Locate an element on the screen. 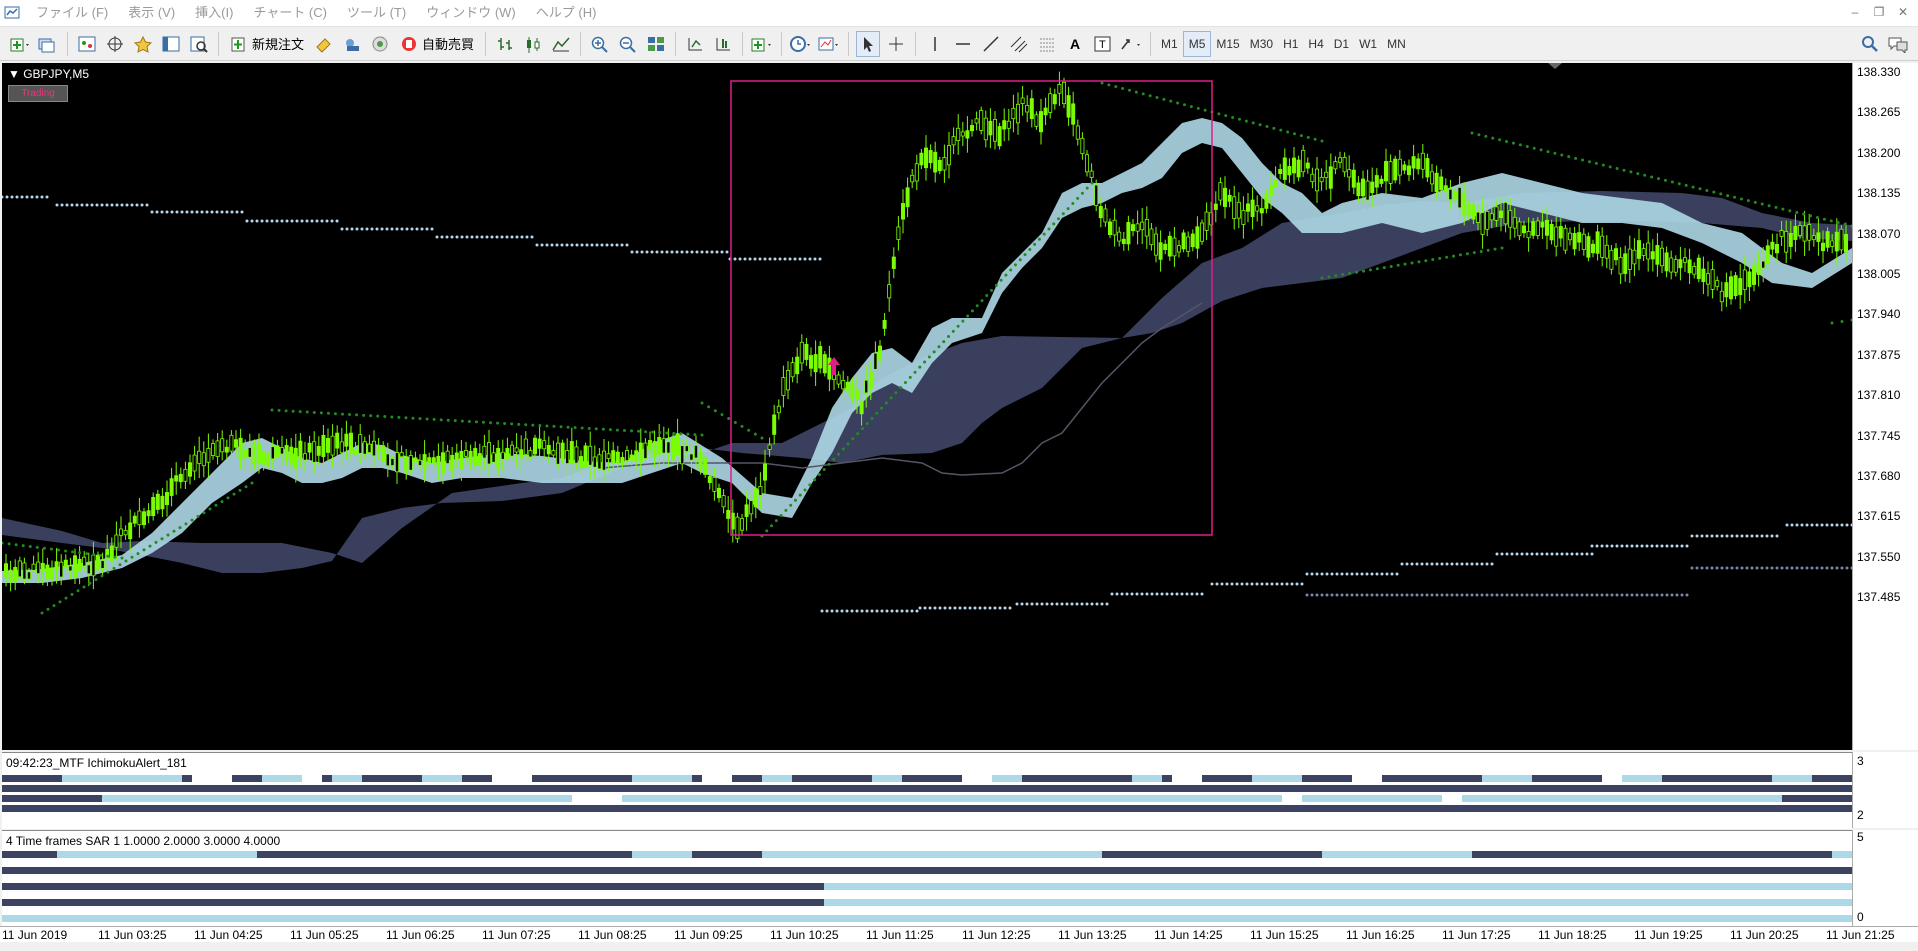 This screenshot has height=951, width=1918. periods-clock-icon is located at coordinates (801, 44).